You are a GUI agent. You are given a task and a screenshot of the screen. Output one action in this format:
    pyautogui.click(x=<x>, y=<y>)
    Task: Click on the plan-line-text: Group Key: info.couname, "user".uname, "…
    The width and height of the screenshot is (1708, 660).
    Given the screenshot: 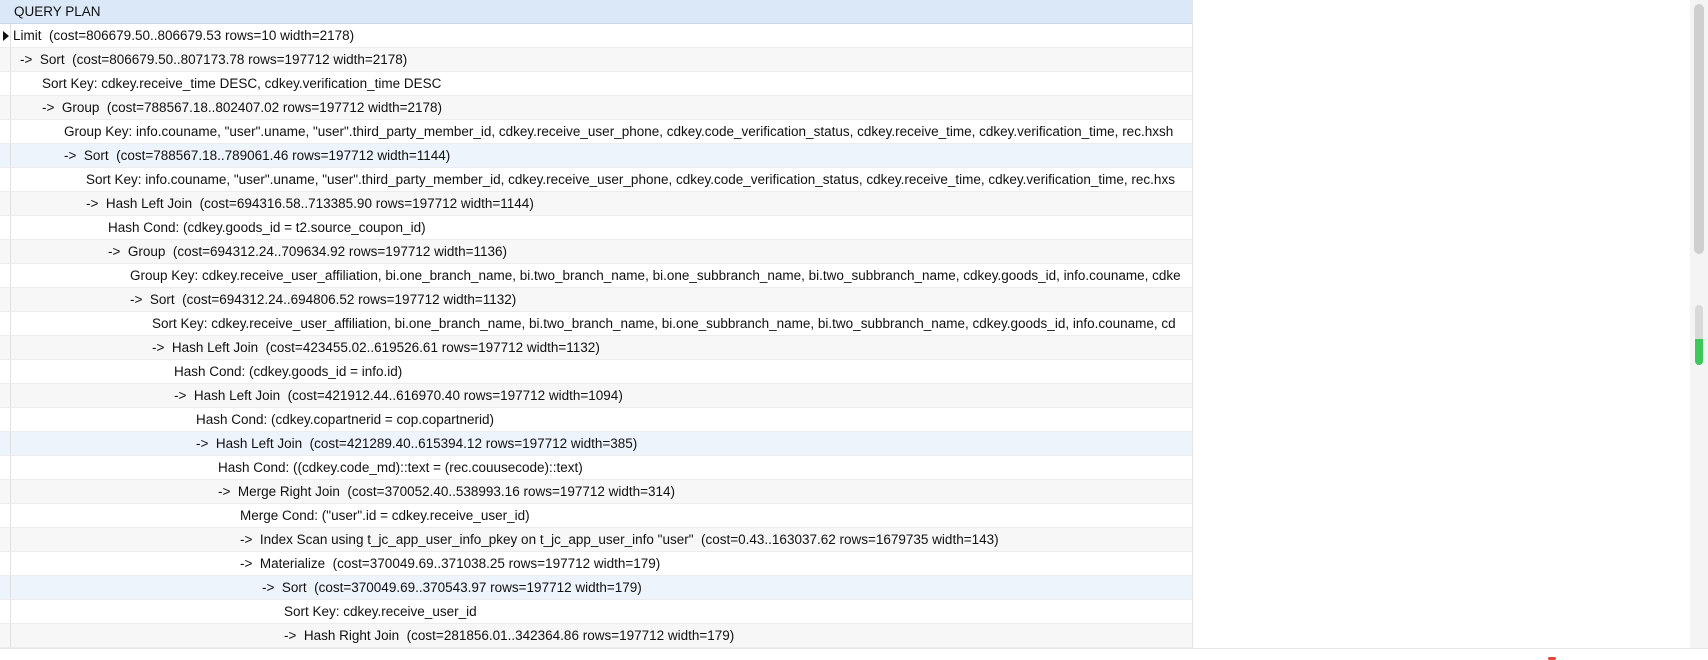 What is the action you would take?
    pyautogui.click(x=619, y=131)
    